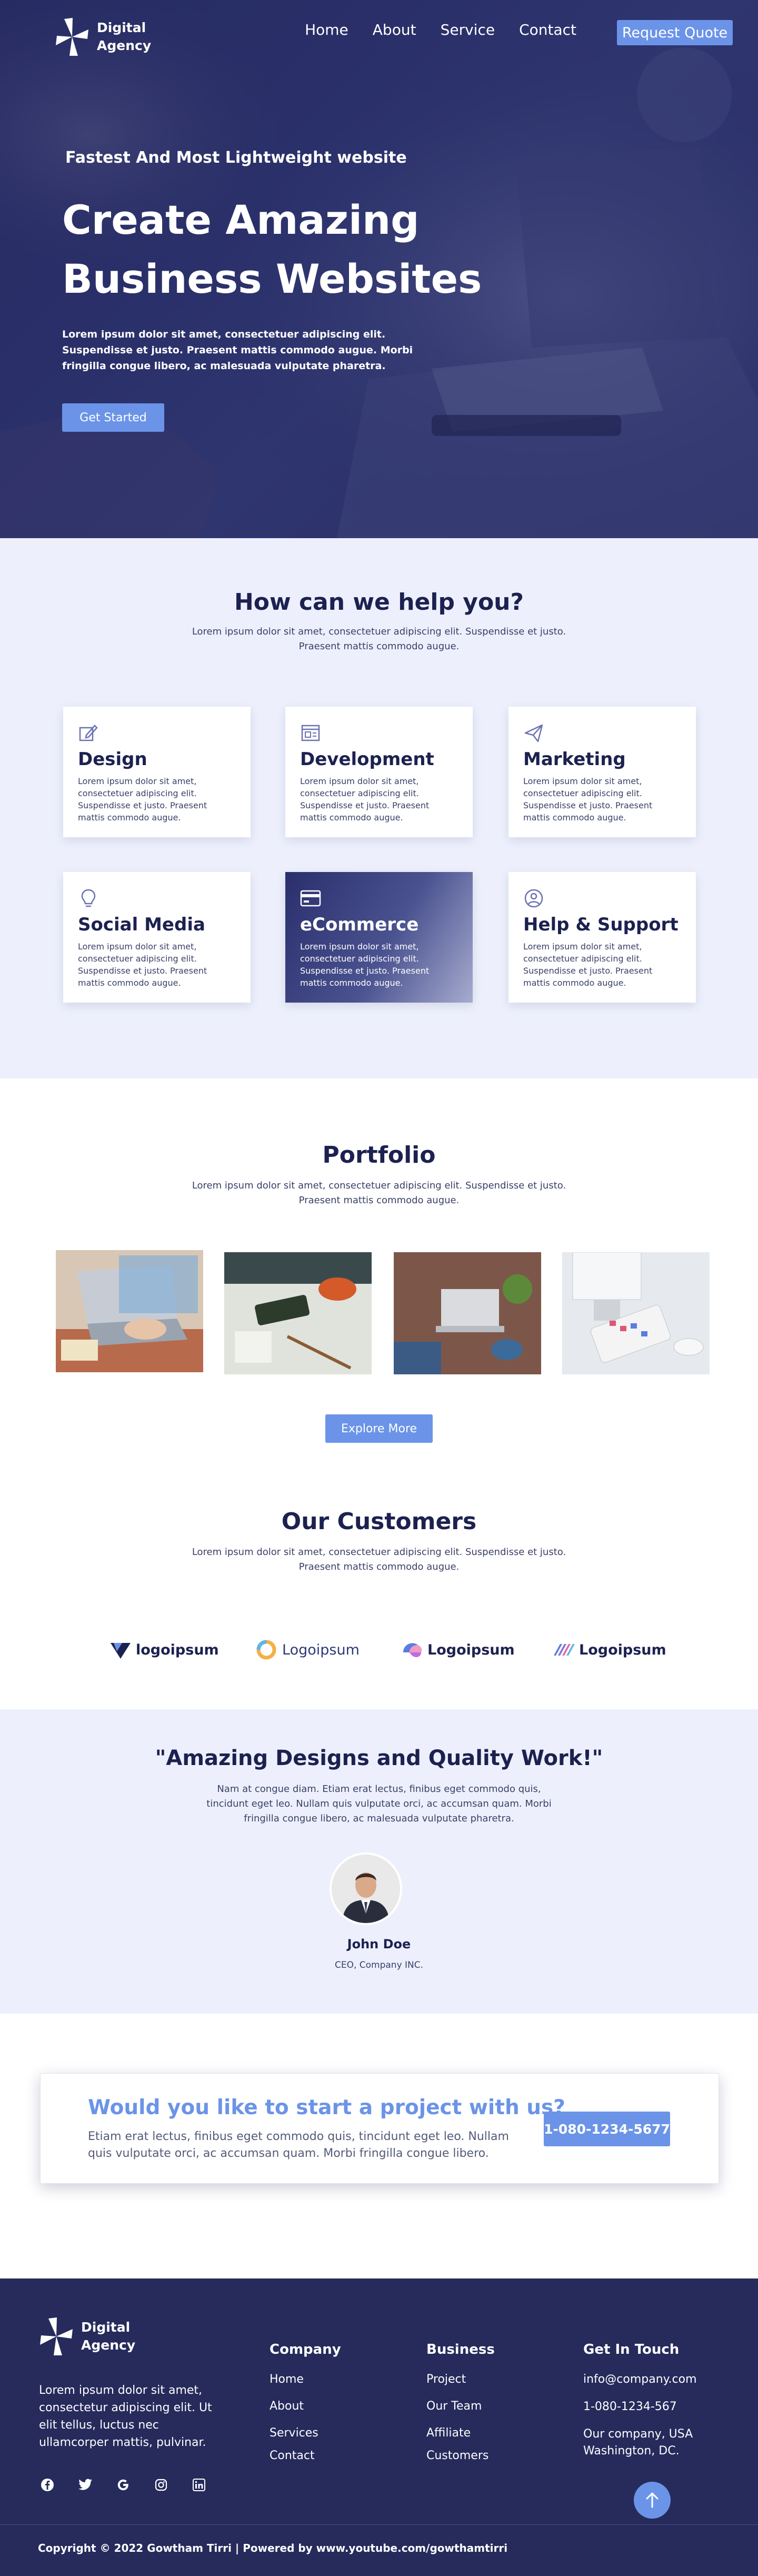 This screenshot has width=758, height=2576. What do you see at coordinates (199, 2484) in the screenshot?
I see `linkedin-icon` at bounding box center [199, 2484].